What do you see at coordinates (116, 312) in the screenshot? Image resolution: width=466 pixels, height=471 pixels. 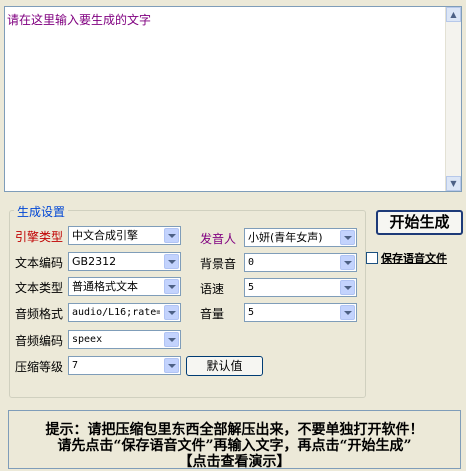 I see `audio-format-value: audio/L16;rate=` at bounding box center [116, 312].